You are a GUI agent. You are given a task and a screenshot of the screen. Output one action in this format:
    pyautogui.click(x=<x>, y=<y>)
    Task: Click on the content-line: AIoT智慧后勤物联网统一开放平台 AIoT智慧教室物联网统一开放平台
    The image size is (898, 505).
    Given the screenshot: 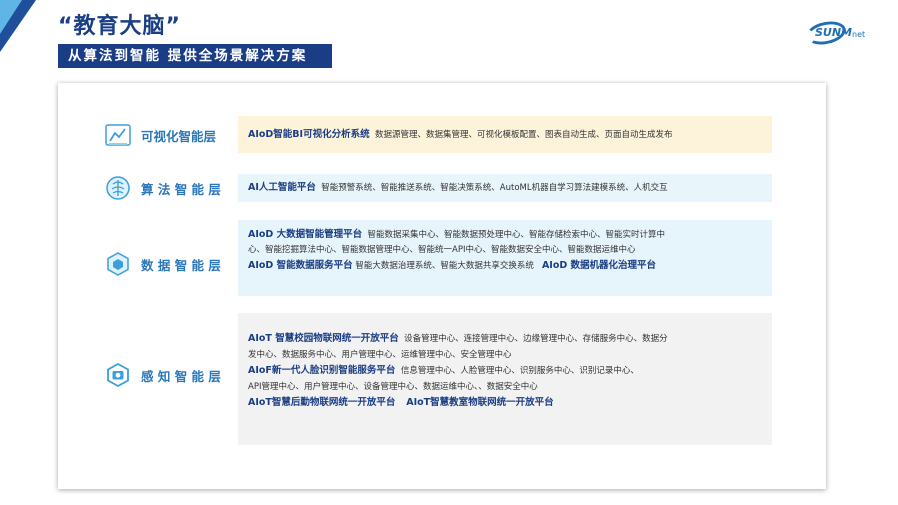 What is the action you would take?
    pyautogui.click(x=505, y=403)
    